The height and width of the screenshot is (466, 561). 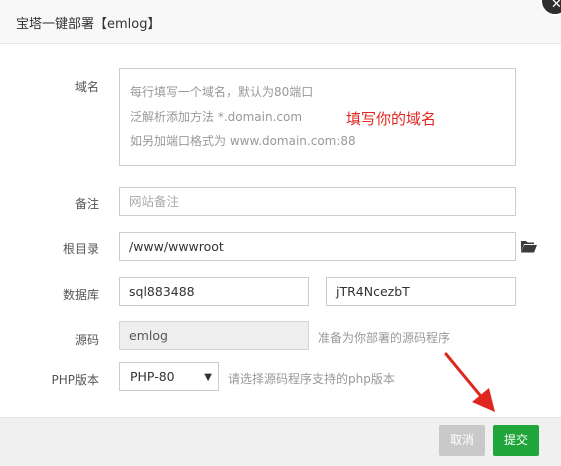 What do you see at coordinates (152, 376) in the screenshot?
I see `php-version-value: PHP-80` at bounding box center [152, 376].